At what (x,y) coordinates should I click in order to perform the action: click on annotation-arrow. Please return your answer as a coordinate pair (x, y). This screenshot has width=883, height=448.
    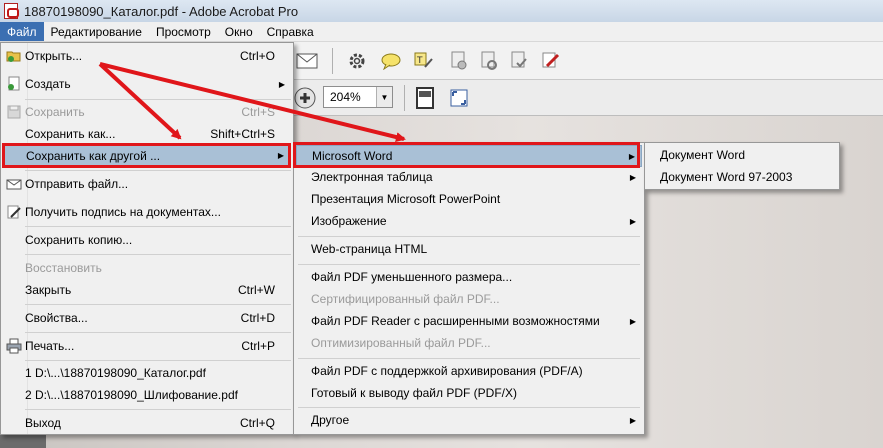
    Looking at the image, I should click on (252, 102).